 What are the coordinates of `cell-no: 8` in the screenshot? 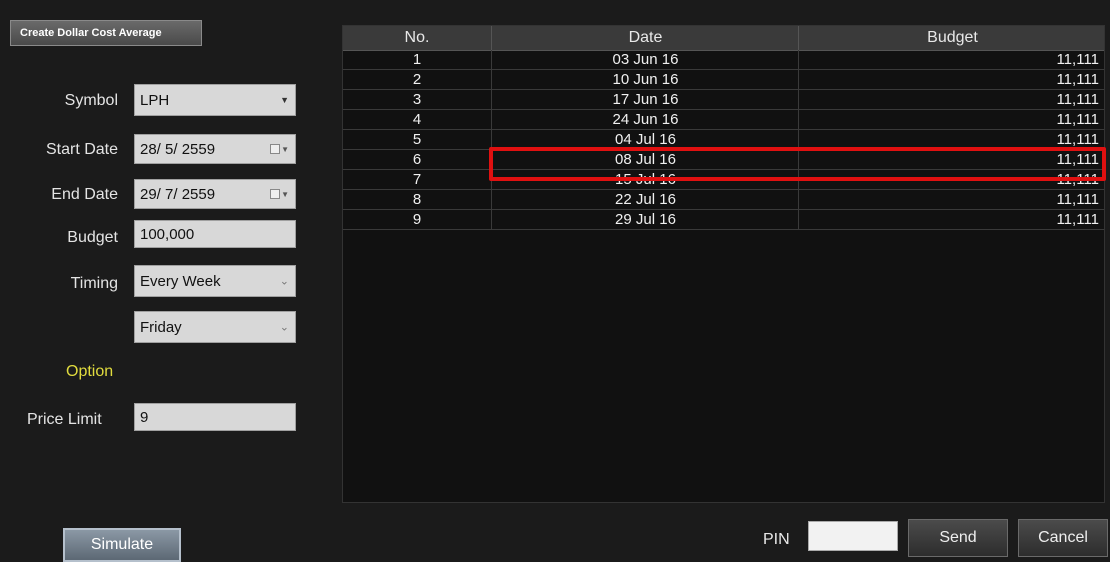 It's located at (417, 199).